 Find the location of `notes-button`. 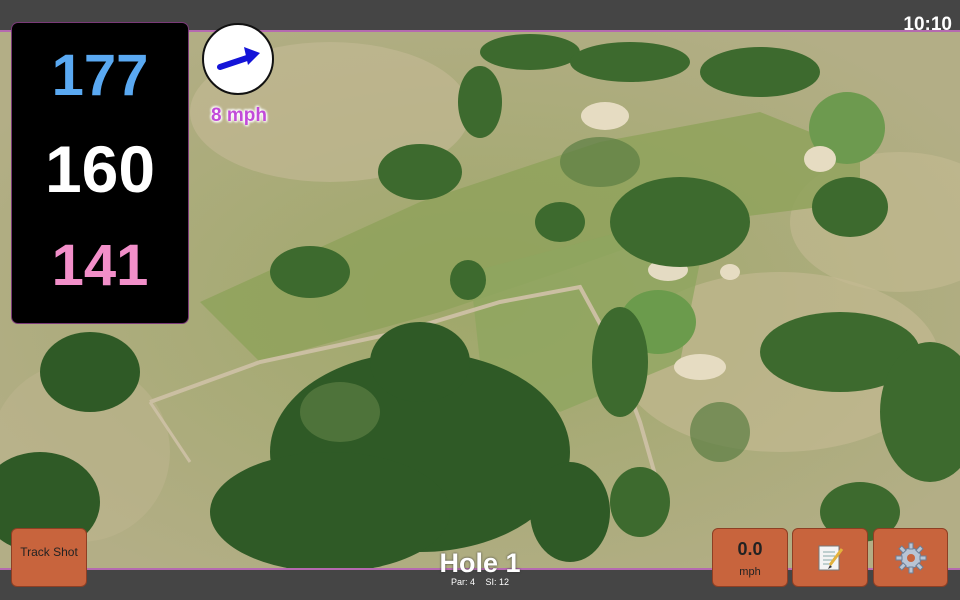

notes-button is located at coordinates (830, 557).